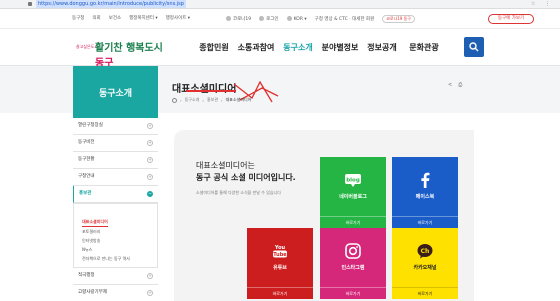 This screenshot has height=301, width=560. I want to click on submenu-social-media: 대표소셜미디어, so click(95, 222).